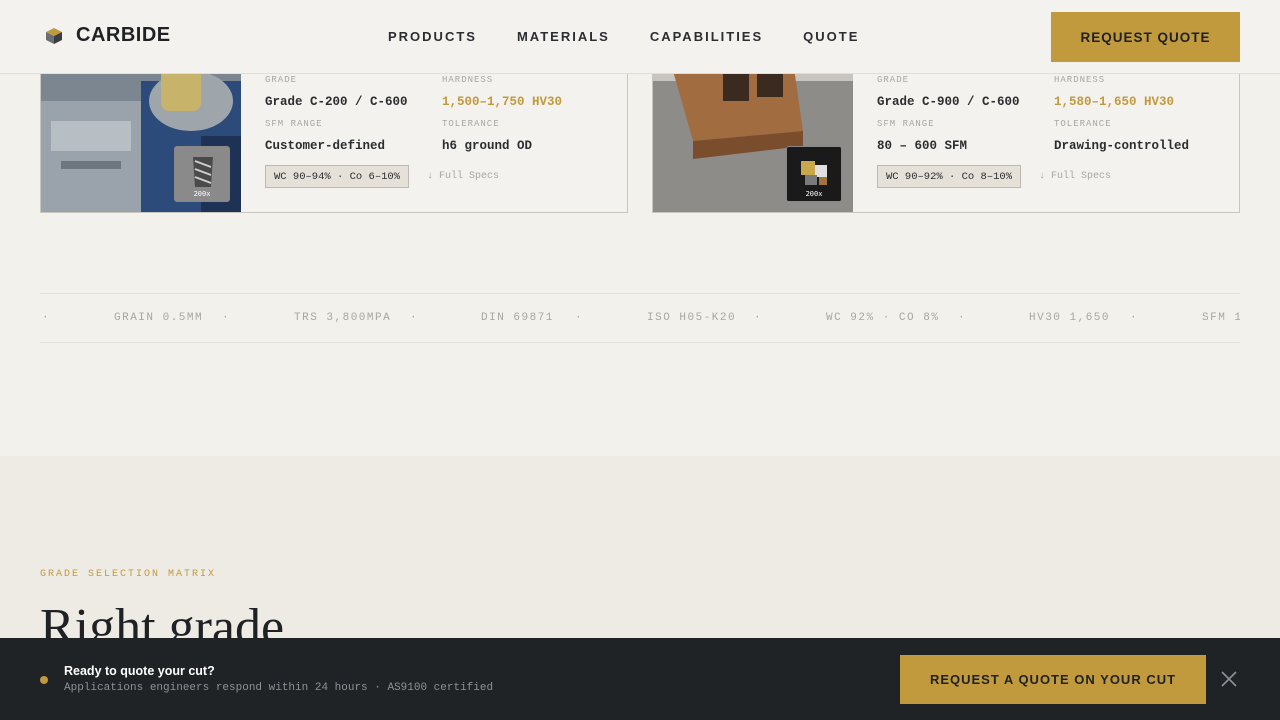  I want to click on brand-logo: CARBIDE, so click(107, 35).